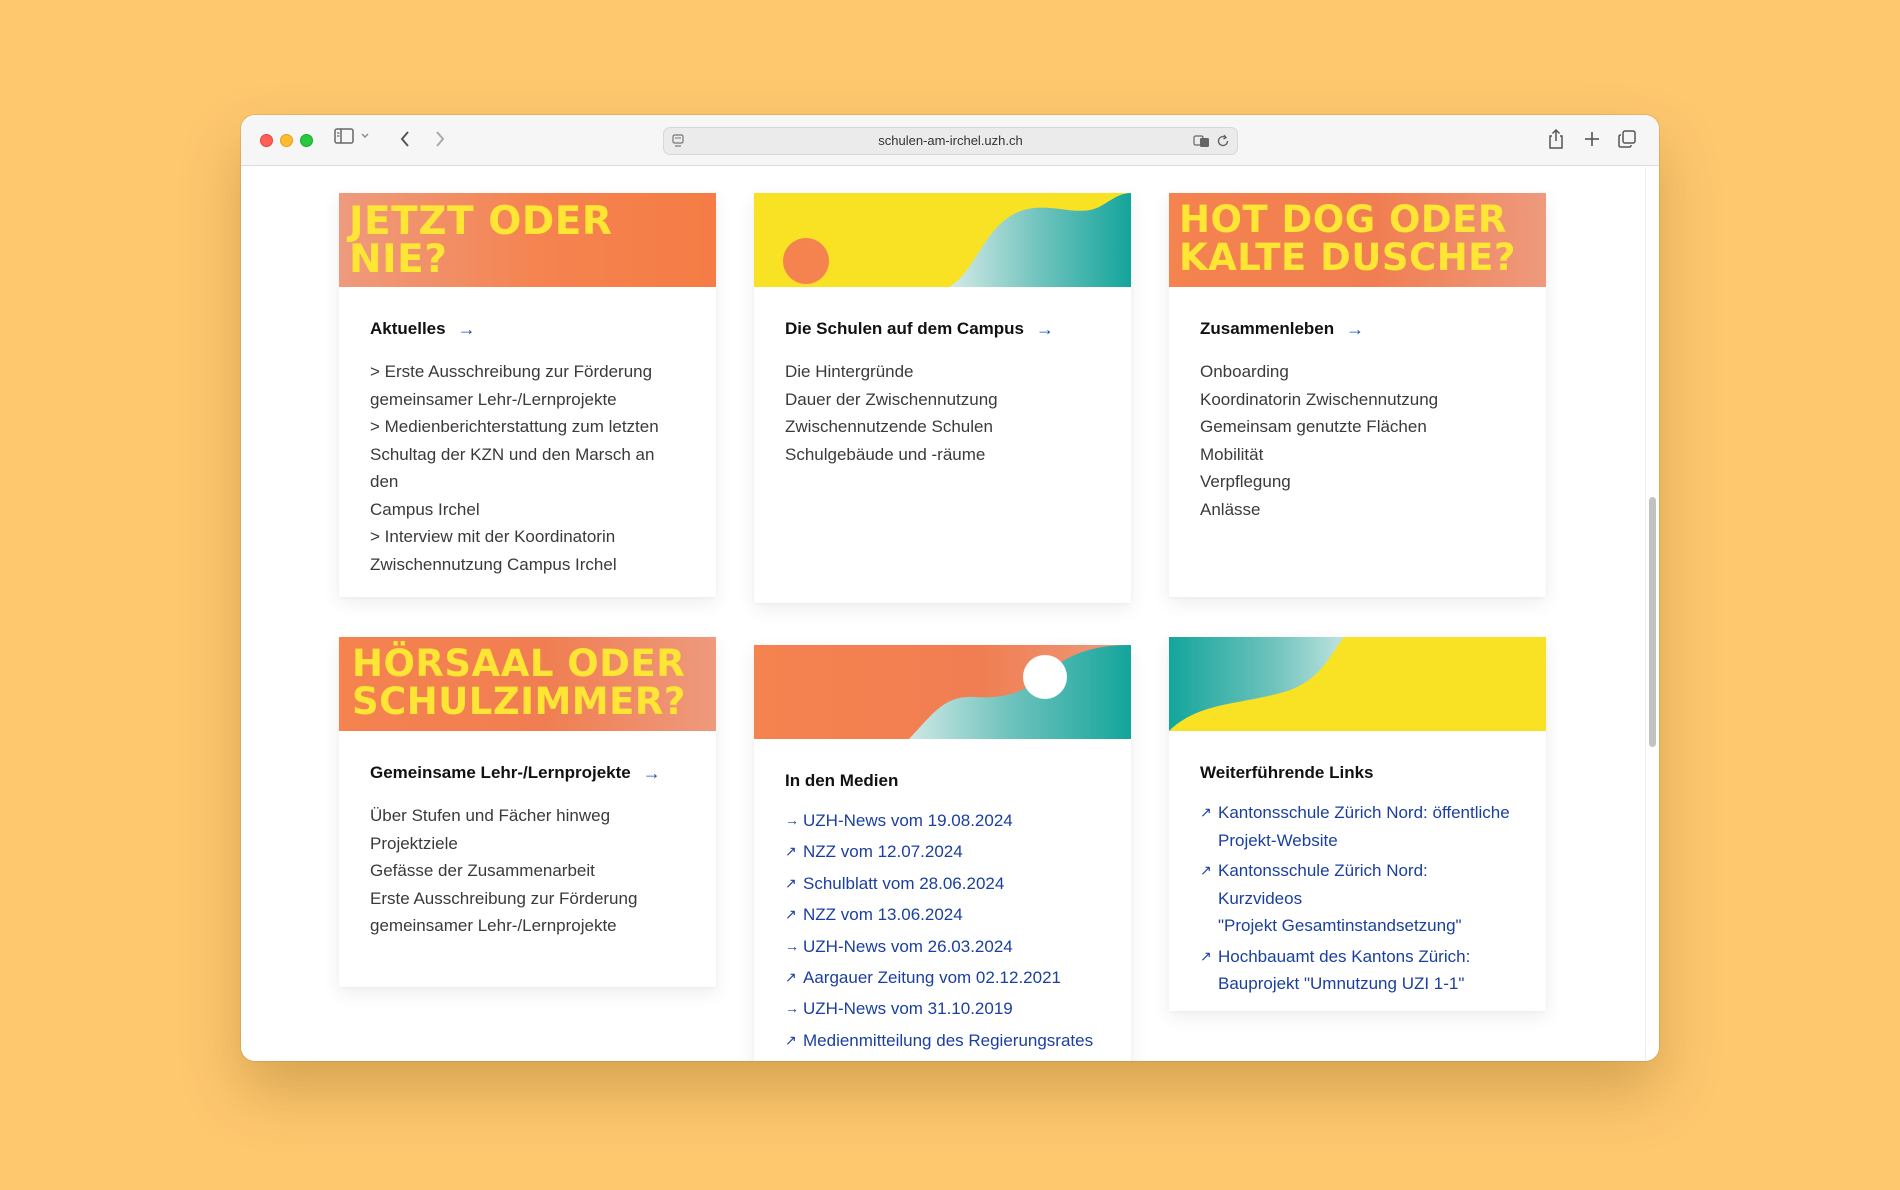 This screenshot has height=1190, width=1900. I want to click on list-item: Onboarding, so click(1357, 372).